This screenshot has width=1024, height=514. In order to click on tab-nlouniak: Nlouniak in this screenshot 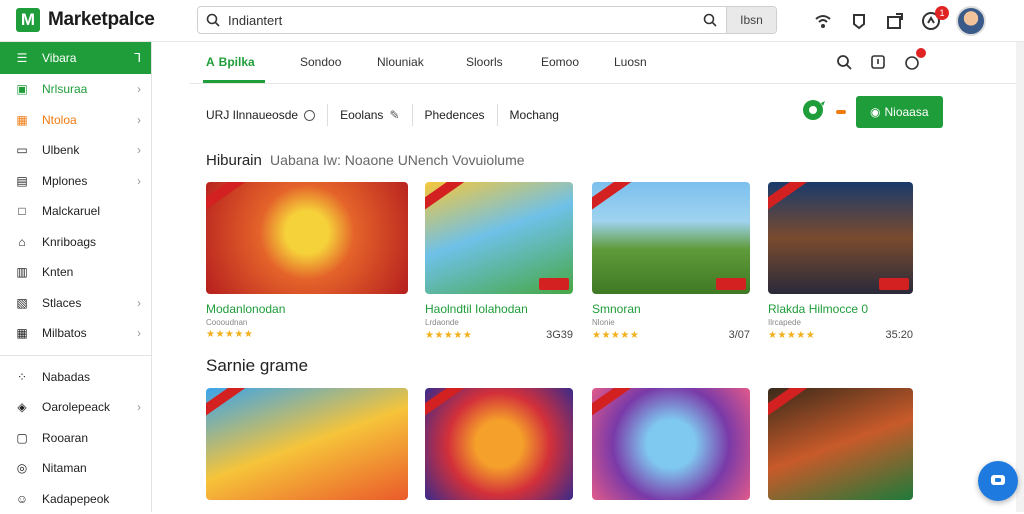, I will do `click(400, 62)`.